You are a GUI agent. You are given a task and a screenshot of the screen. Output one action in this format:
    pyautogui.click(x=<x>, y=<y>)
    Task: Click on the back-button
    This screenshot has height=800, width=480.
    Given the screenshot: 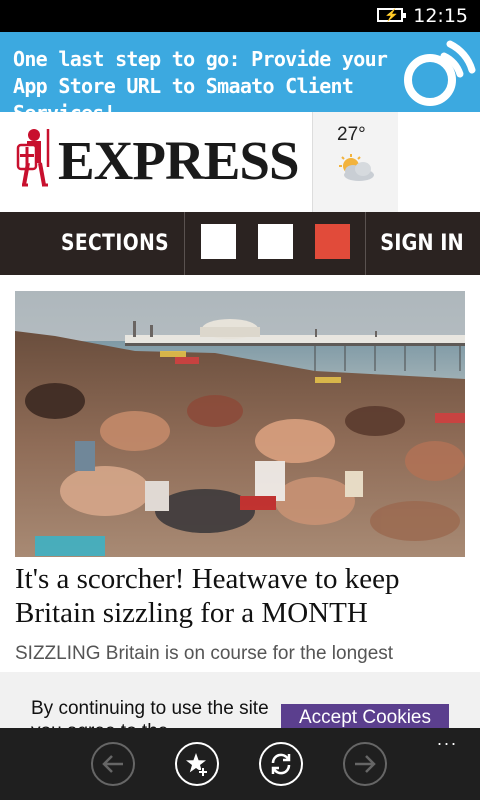 What is the action you would take?
    pyautogui.click(x=113, y=764)
    